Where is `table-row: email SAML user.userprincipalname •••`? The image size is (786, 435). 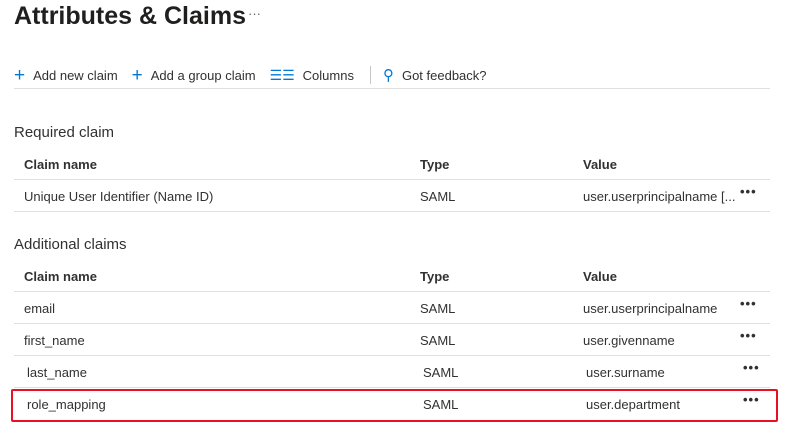 table-row: email SAML user.userprincipalname ••• is located at coordinates (392, 308).